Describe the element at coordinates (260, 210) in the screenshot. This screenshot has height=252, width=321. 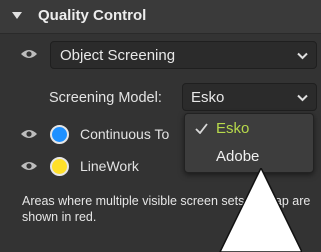
I see `callout-arrow` at that location.